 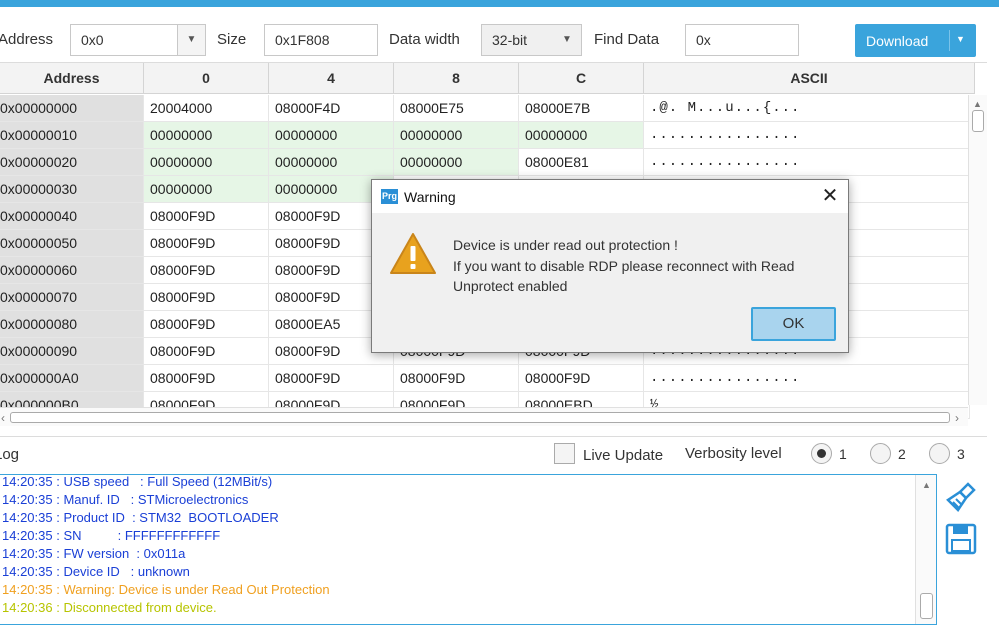 What do you see at coordinates (140, 517) in the screenshot?
I see `log-line: 14:20:35 : Product ID : STM32 BOOTLOADER` at bounding box center [140, 517].